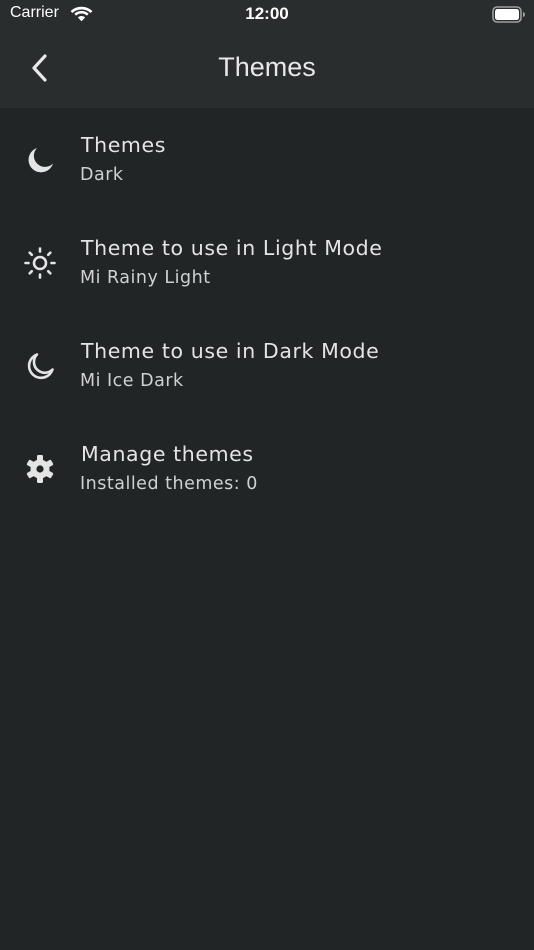 Image resolution: width=534 pixels, height=950 pixels. Describe the element at coordinates (509, 14) in the screenshot. I see `battery-full-icon` at that location.